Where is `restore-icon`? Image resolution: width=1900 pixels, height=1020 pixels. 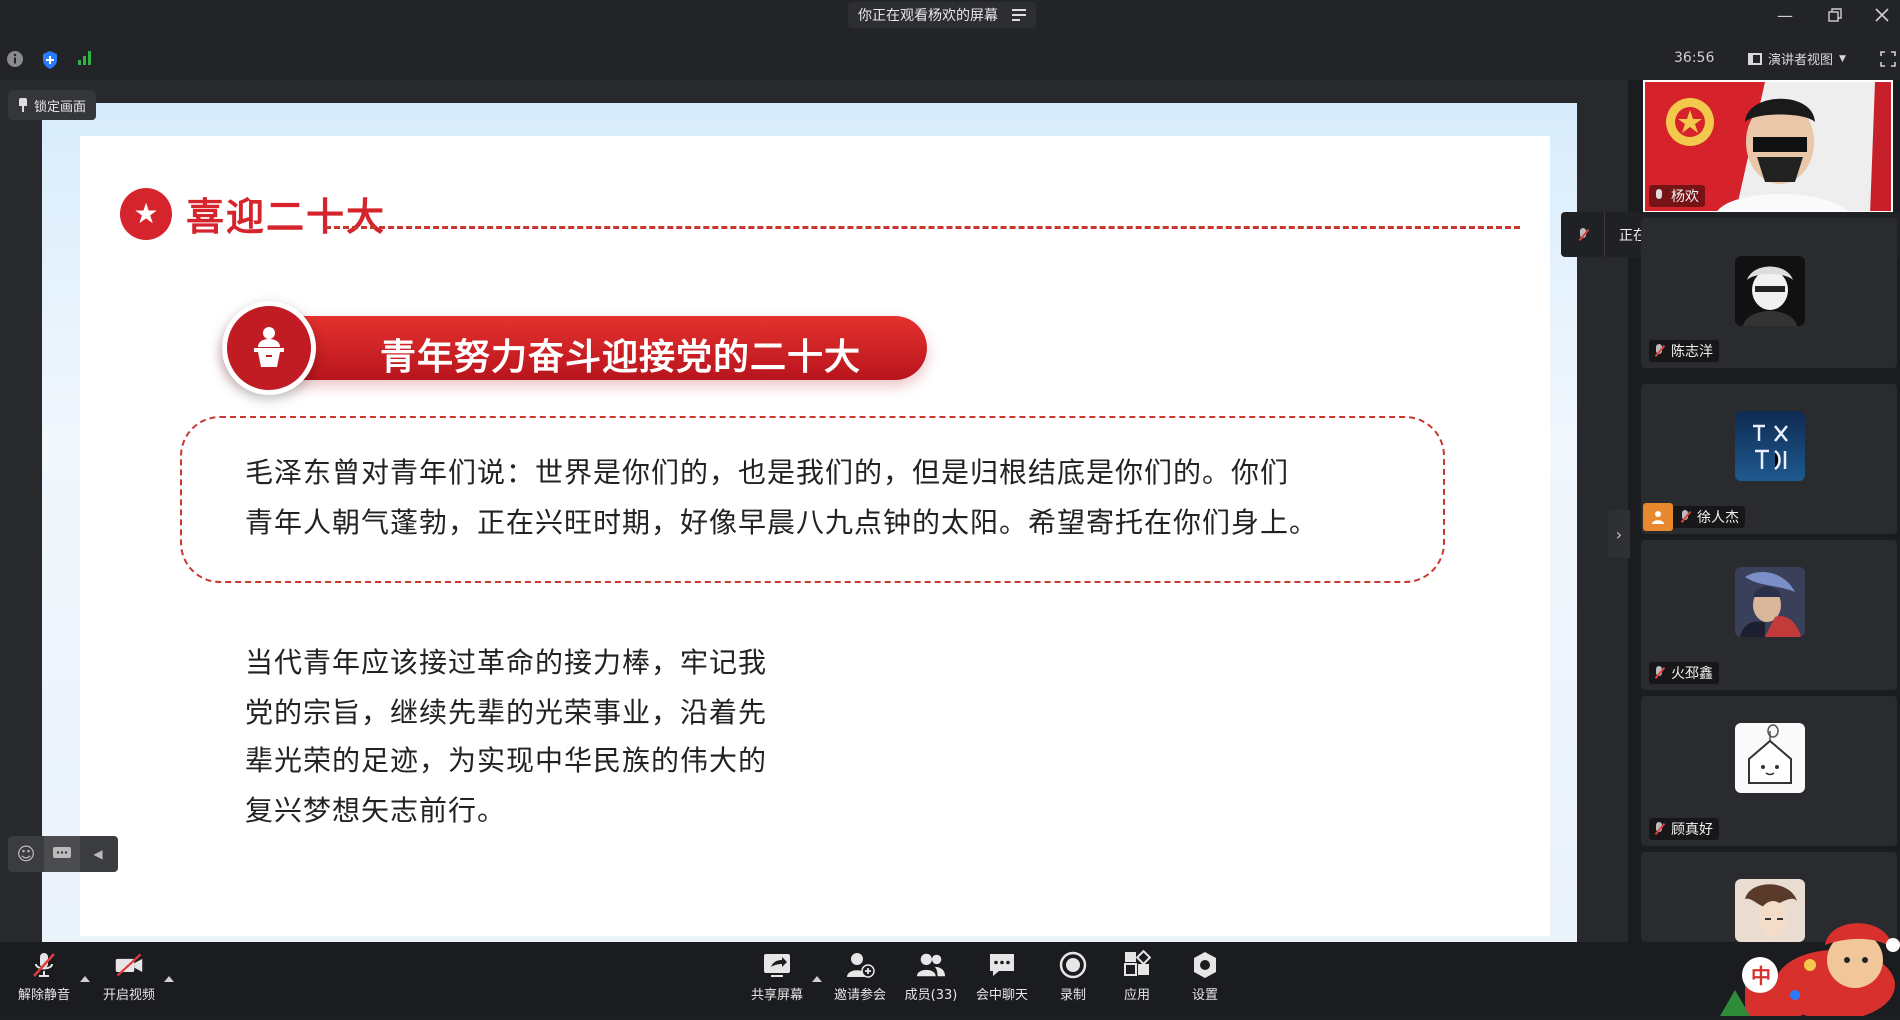 restore-icon is located at coordinates (1835, 15).